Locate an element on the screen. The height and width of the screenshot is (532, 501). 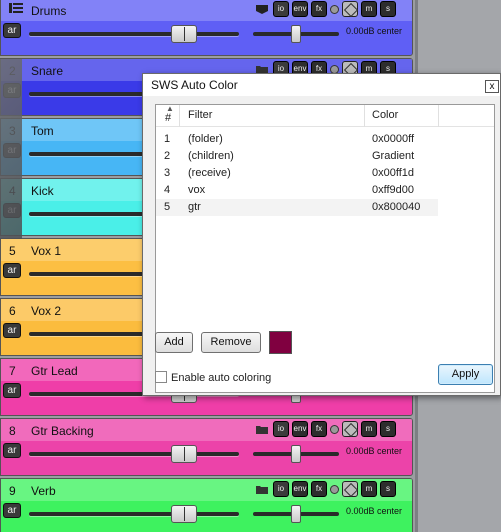
dialog-titlebar: SWS Auto Color x is located at coordinates (321, 85).